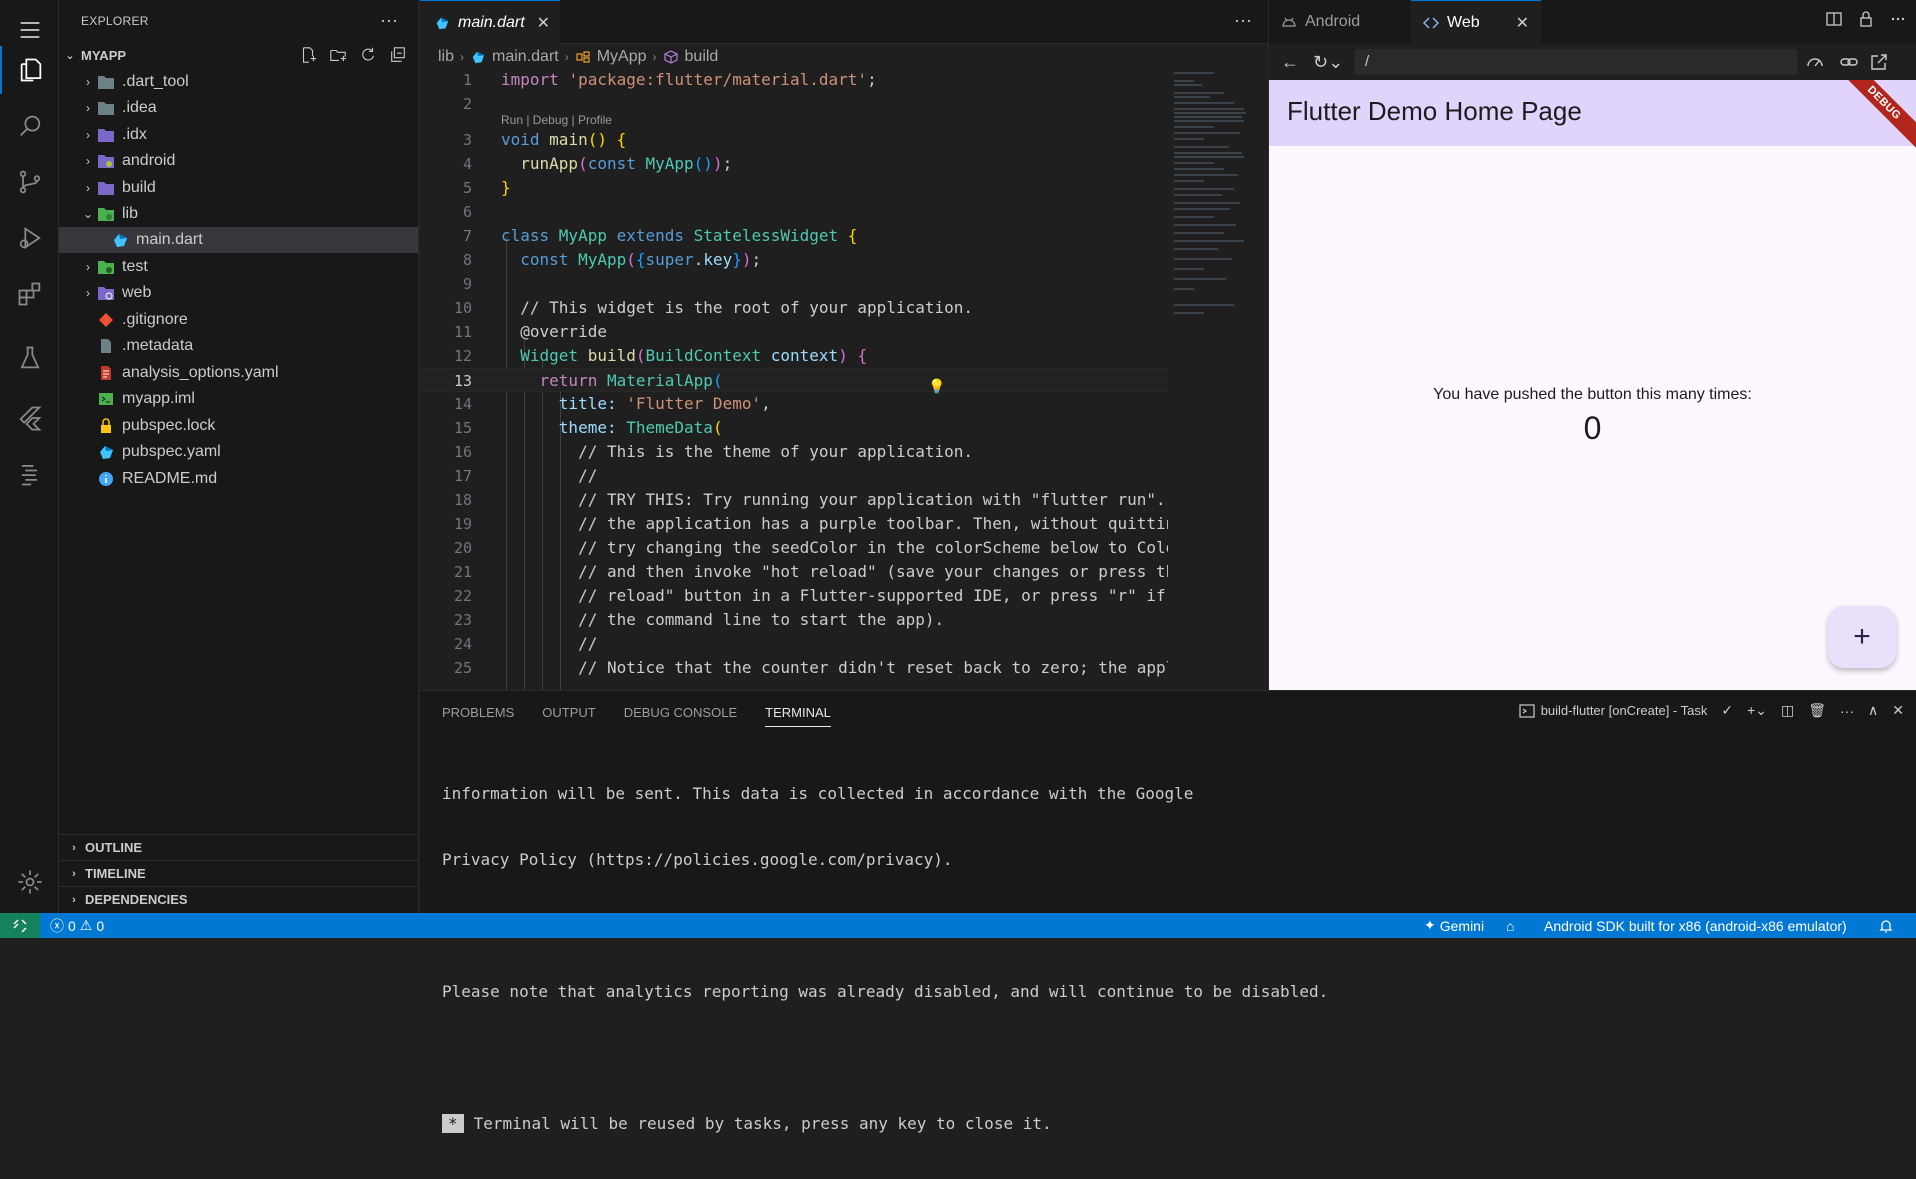 This screenshot has height=1179, width=1916. Describe the element at coordinates (622, 57) in the screenshot. I see `breadcrumb-item: MyApp` at that location.